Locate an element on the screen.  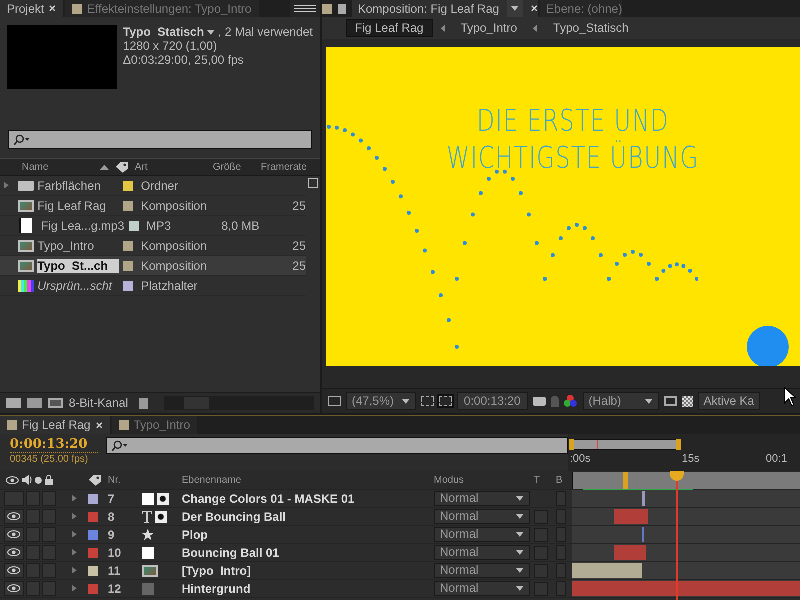
project-item: Fig Leaf Rag Komposition 25 is located at coordinates (153, 206).